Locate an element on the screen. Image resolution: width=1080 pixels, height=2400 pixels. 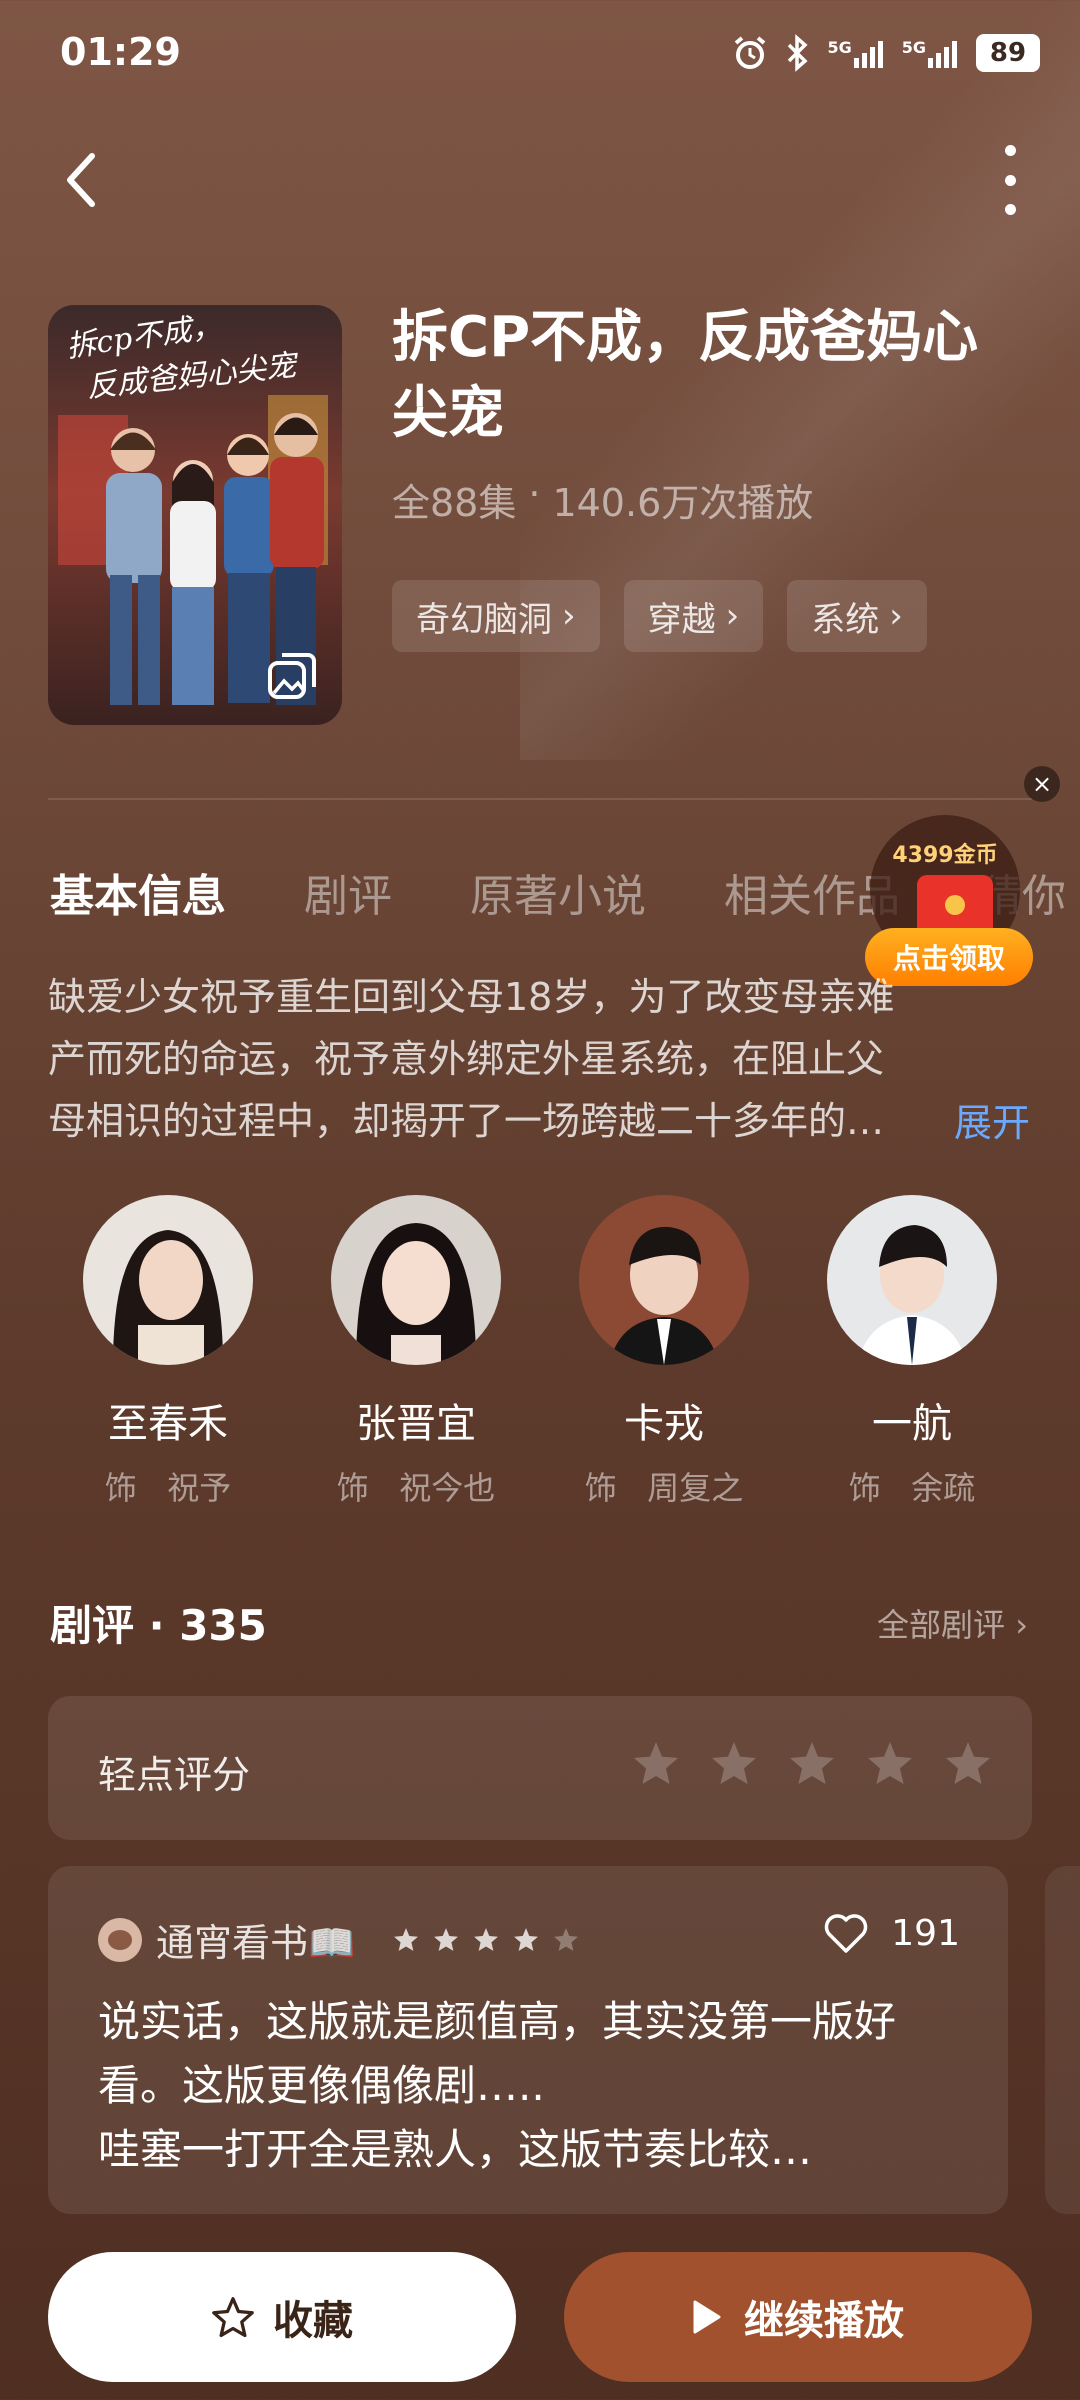
cast-name: 卡戎 is located at coordinates (664, 1424).